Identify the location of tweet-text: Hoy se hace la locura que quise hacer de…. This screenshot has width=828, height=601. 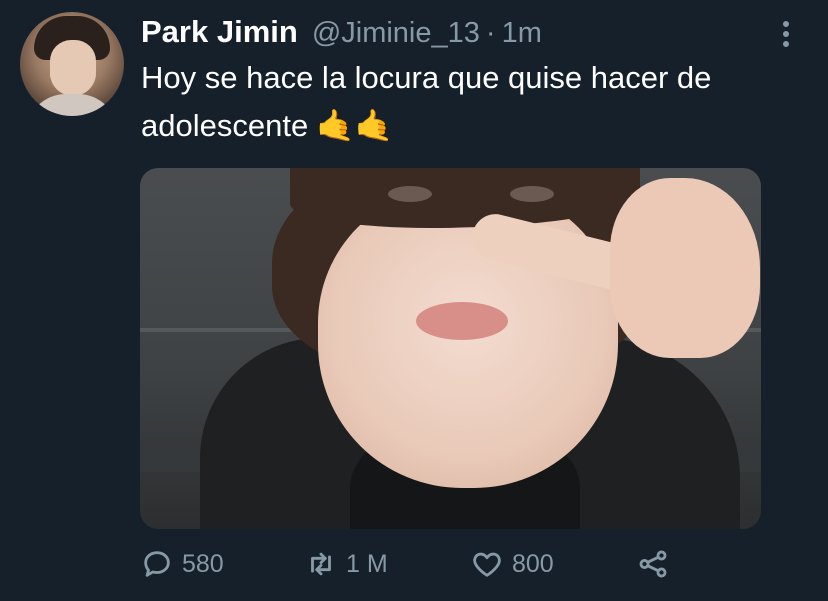
(471, 102).